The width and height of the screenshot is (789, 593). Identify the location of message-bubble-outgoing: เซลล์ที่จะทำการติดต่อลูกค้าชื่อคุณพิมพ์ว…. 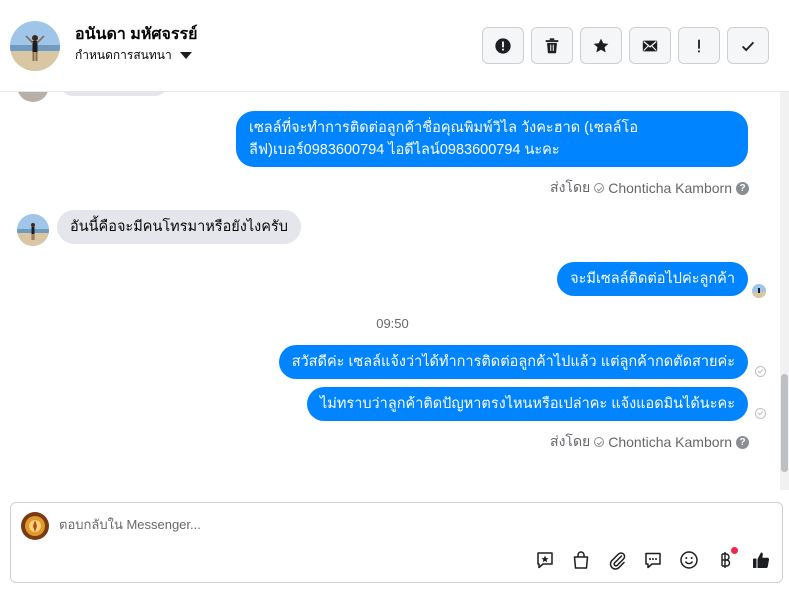
(492, 139).